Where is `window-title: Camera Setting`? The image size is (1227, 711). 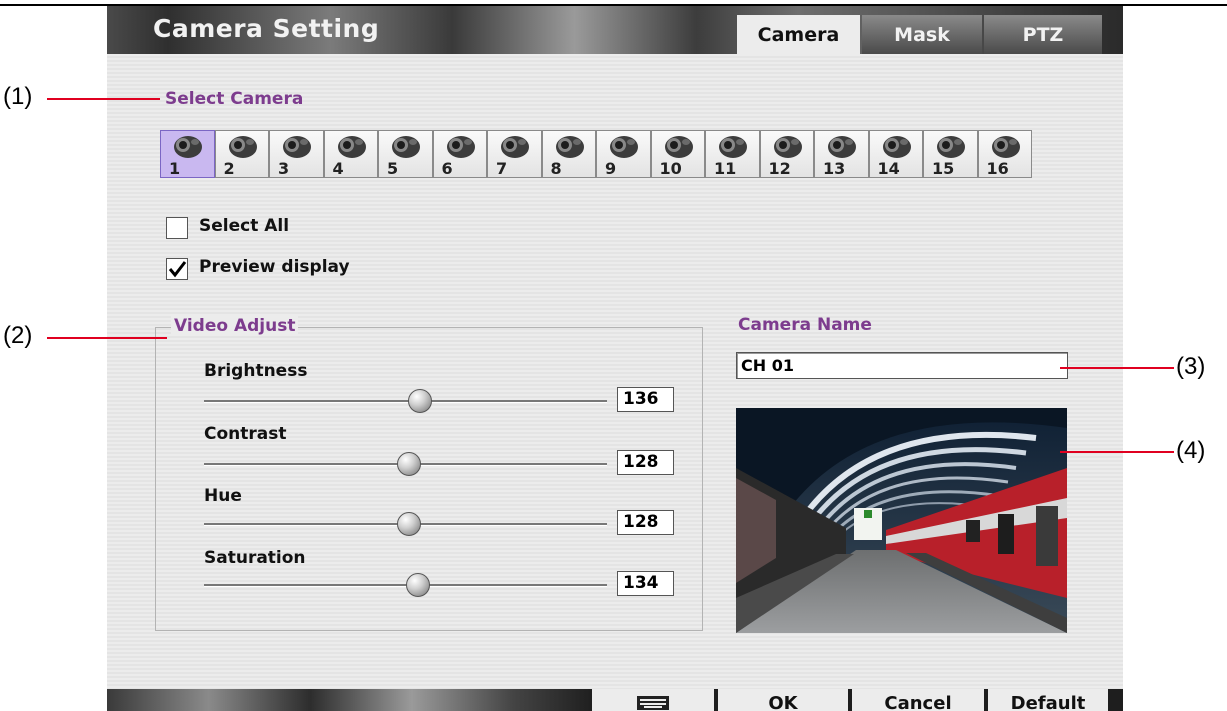 window-title: Camera Setting is located at coordinates (266, 28).